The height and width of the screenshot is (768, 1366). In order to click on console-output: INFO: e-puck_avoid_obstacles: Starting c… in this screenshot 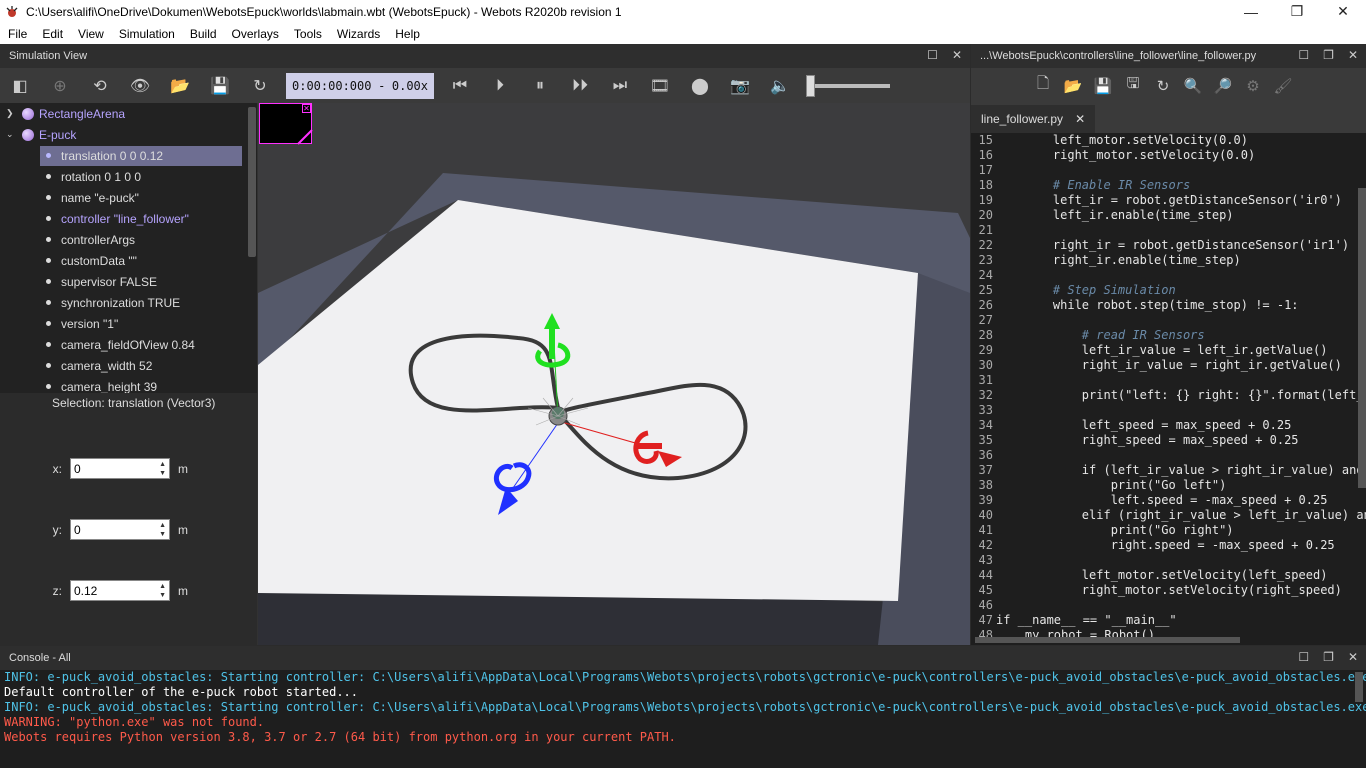, I will do `click(683, 707)`.